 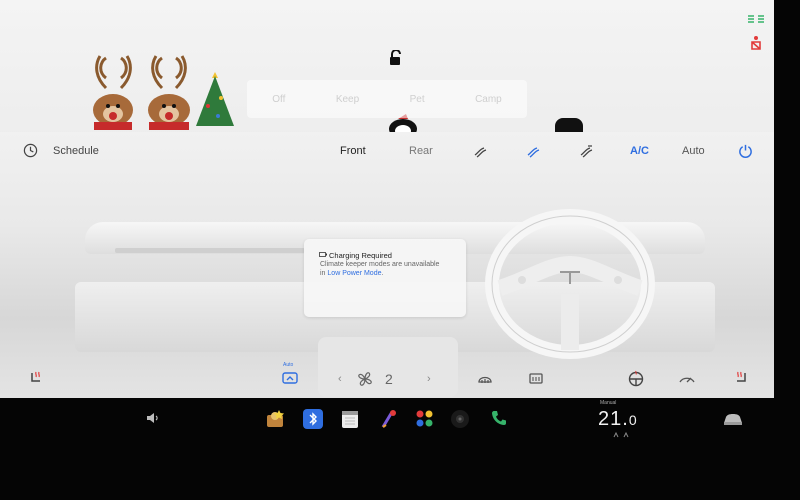 I want to click on steering-heater-icon, so click(x=636, y=379).